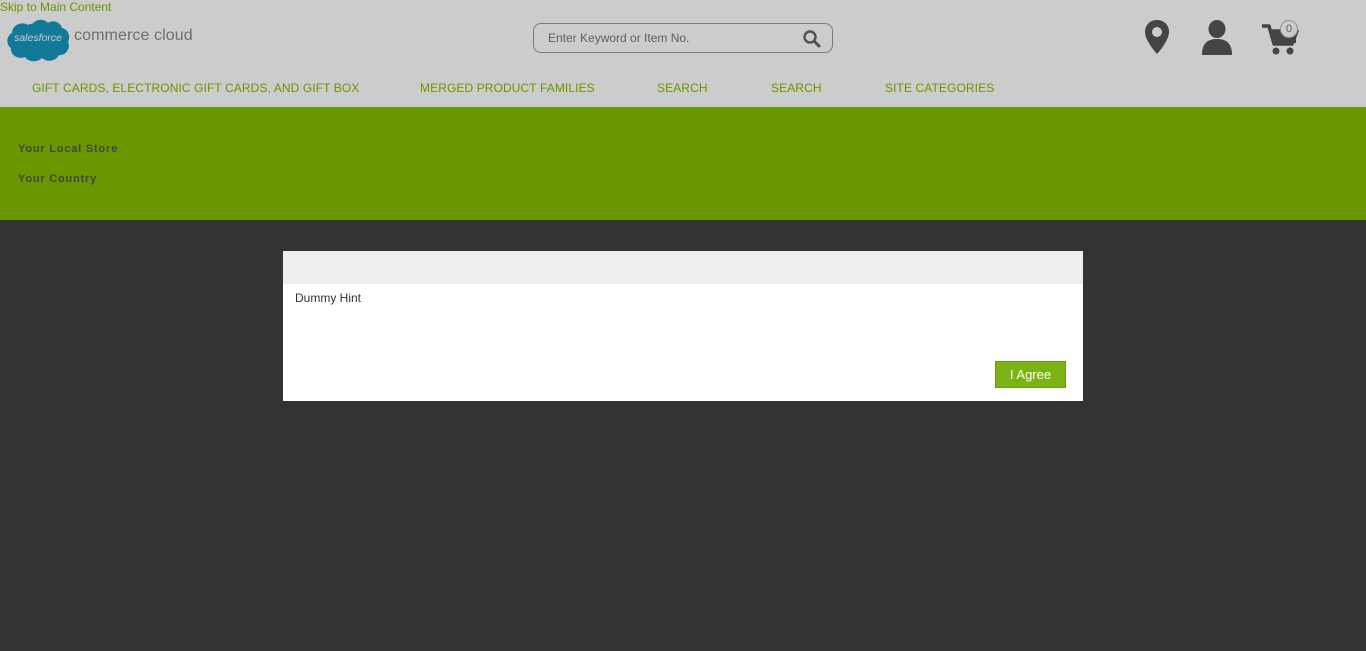 The height and width of the screenshot is (651, 1366). I want to click on agree-button: I Agree, so click(1030, 374).